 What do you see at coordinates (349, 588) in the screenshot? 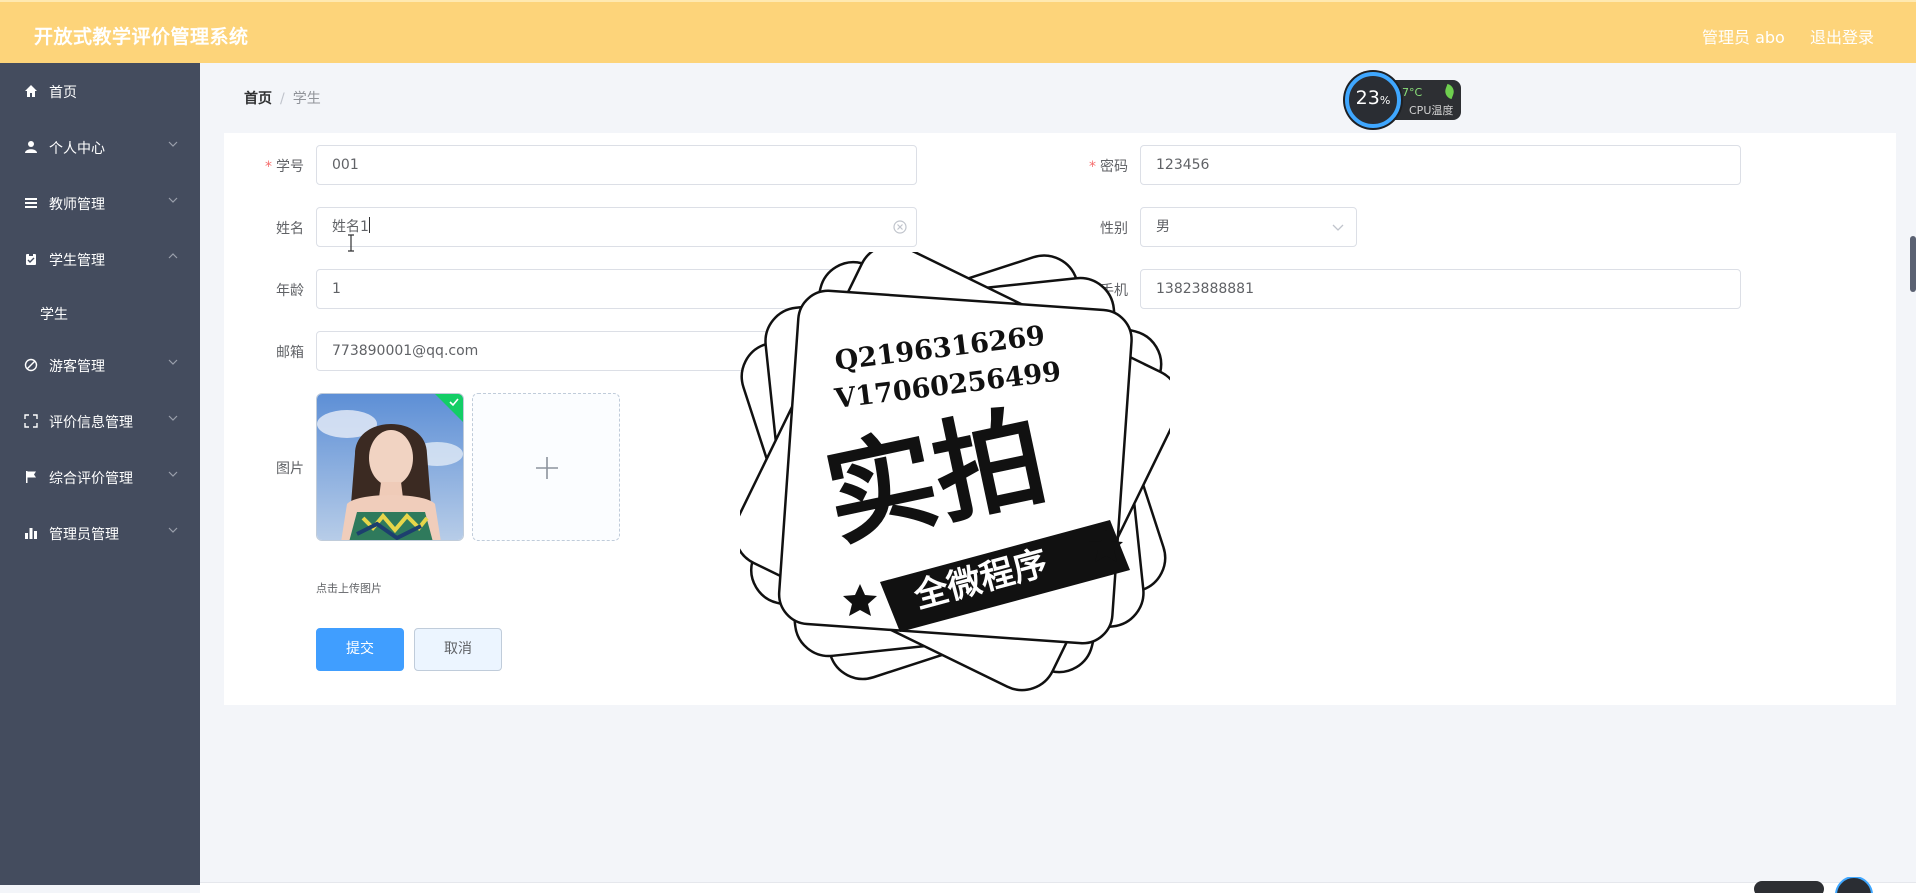
I see `upload-tip: 点击上传图片` at bounding box center [349, 588].